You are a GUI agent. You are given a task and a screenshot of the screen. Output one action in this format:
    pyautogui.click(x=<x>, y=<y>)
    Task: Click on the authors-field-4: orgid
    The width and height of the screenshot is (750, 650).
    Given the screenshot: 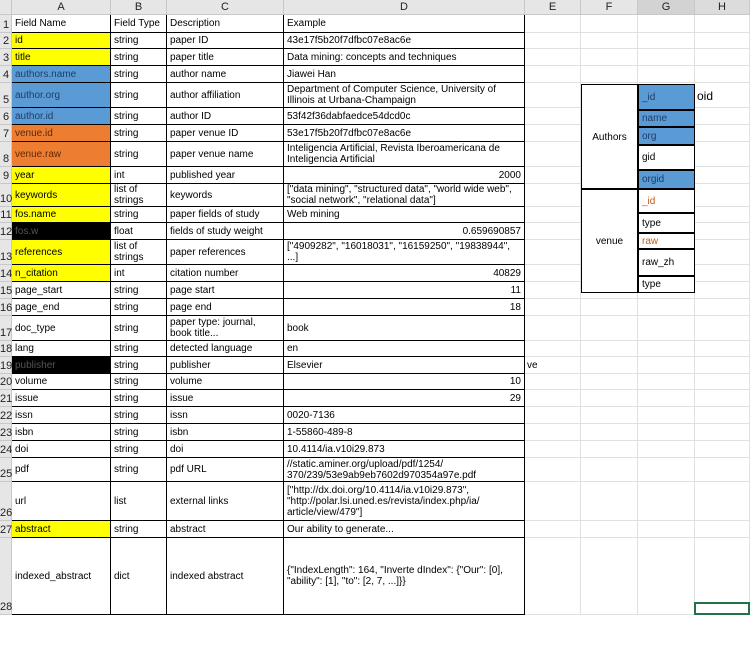 What is the action you would take?
    pyautogui.click(x=666, y=179)
    